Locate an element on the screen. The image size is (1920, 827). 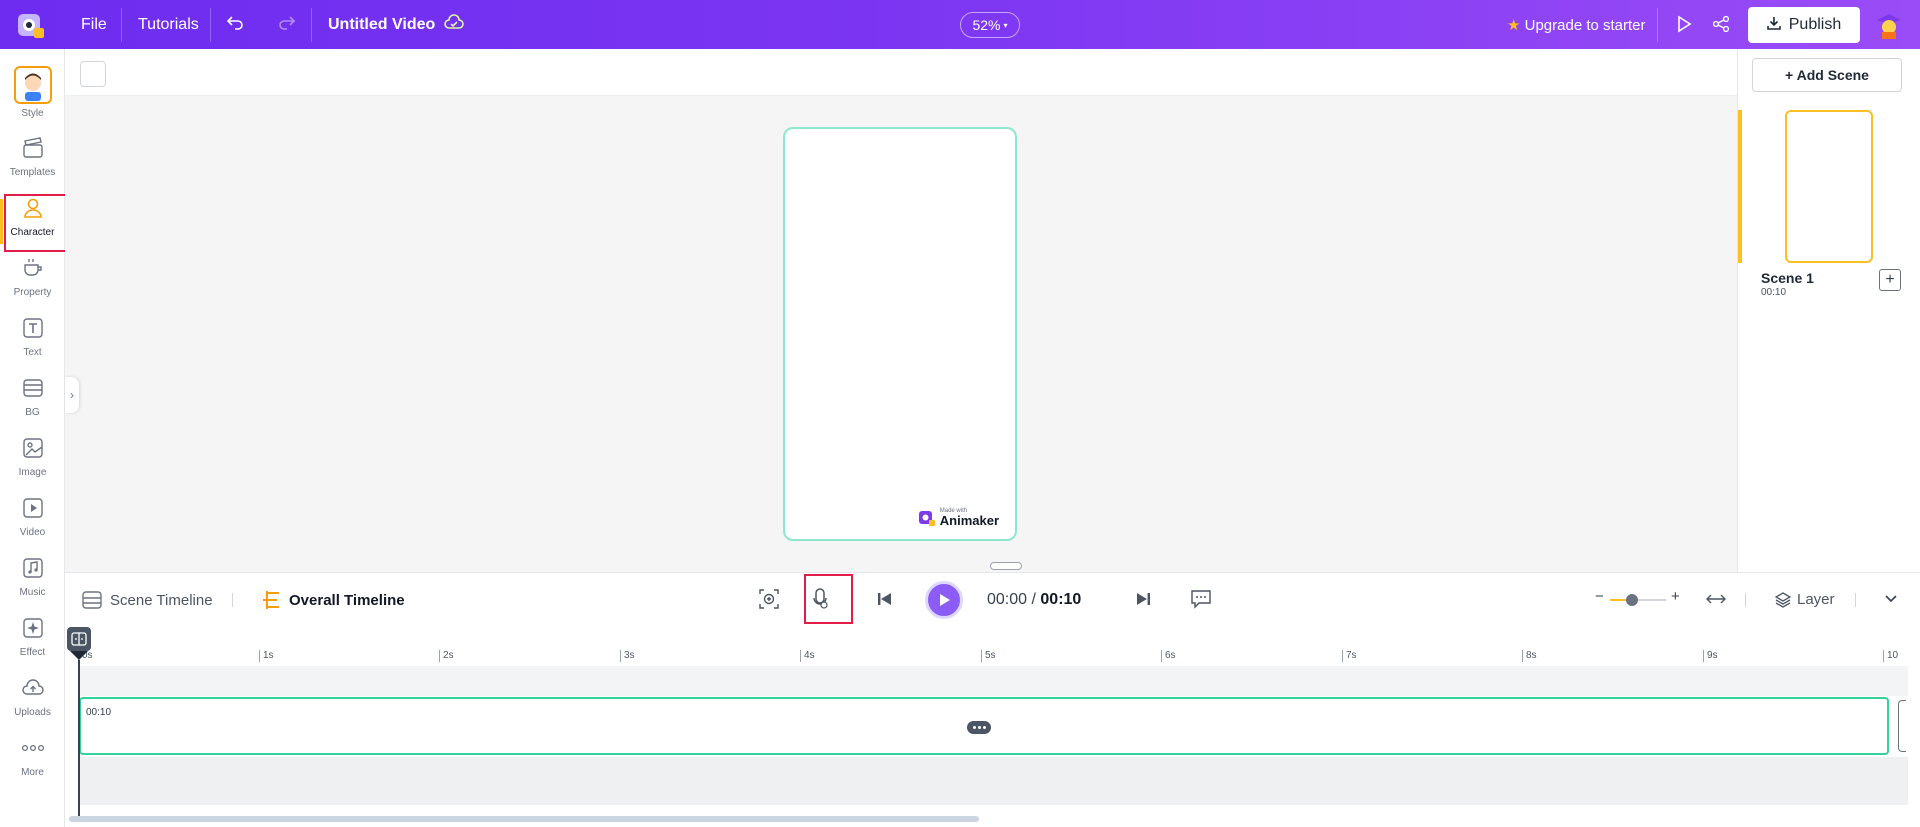
ruler-tick: 7s is located at coordinates (1349, 656).